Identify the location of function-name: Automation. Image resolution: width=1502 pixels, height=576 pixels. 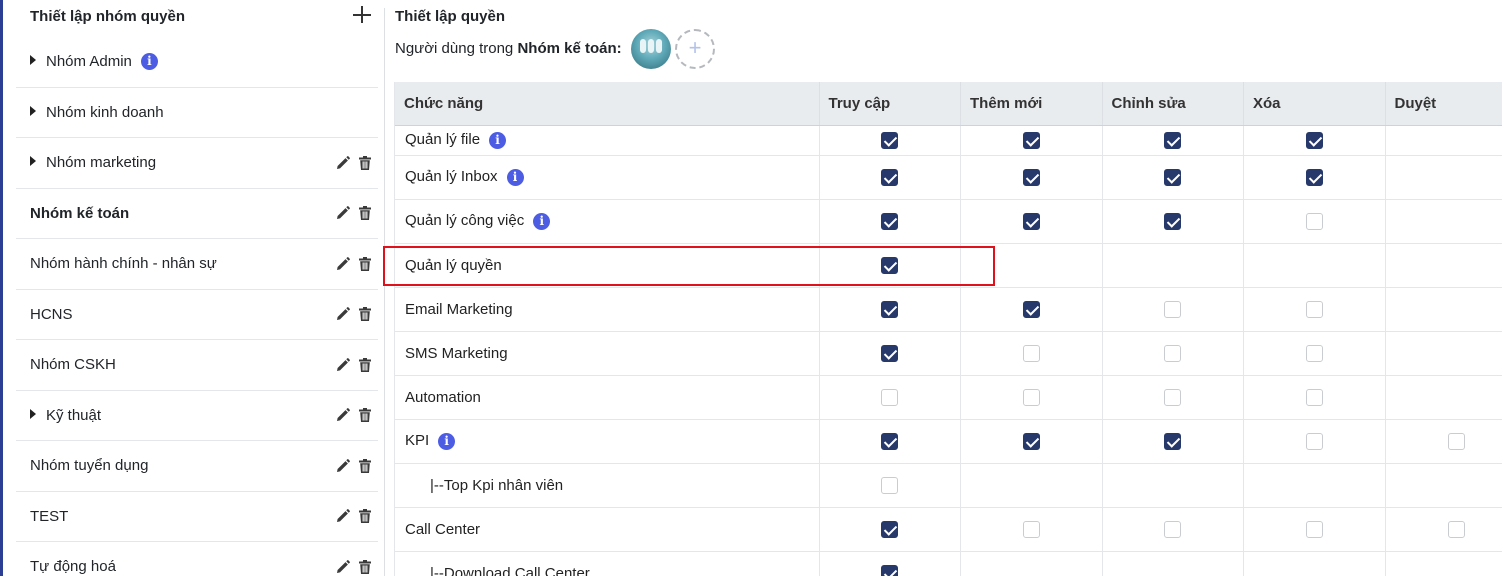
(443, 397).